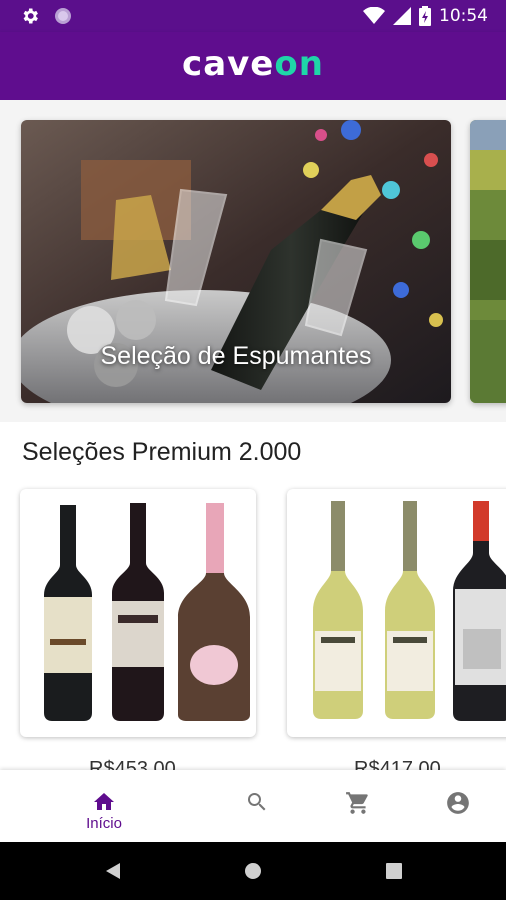 This screenshot has height=900, width=506. I want to click on nav-item-account, so click(456, 806).